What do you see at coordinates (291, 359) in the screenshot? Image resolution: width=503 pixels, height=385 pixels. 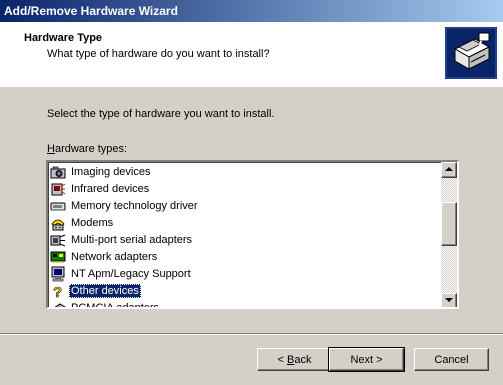 I see `back-button-accel: B` at bounding box center [291, 359].